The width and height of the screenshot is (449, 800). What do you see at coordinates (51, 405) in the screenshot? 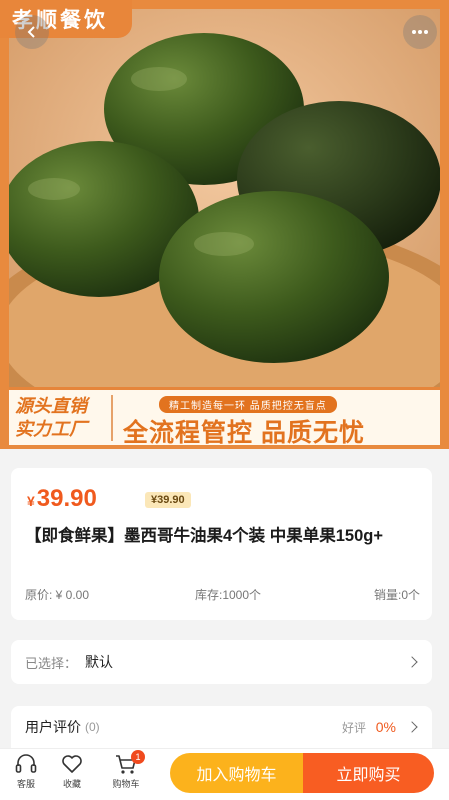
I see `banner-slogan-line1: 源头直销` at bounding box center [51, 405].